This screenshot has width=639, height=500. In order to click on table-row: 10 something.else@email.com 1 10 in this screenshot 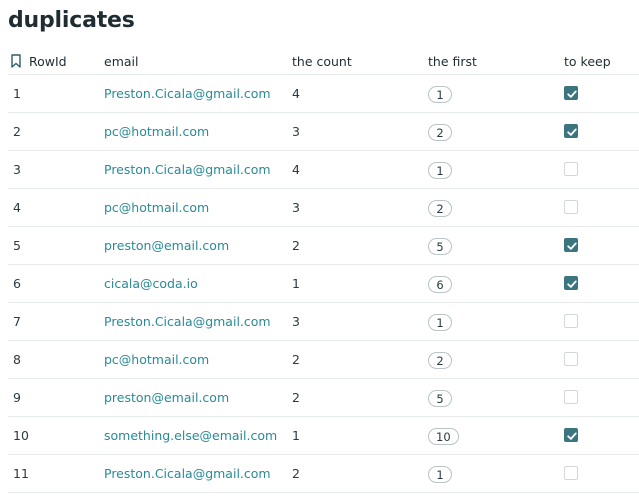, I will do `click(323, 436)`.